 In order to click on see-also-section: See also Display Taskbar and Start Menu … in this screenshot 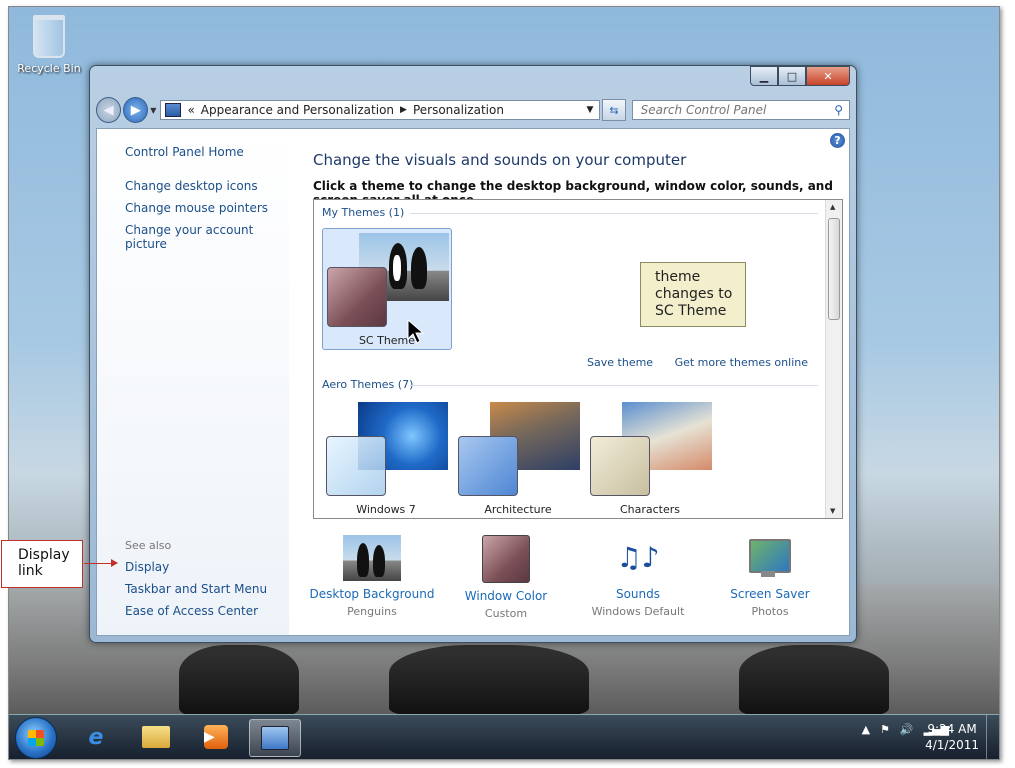, I will do `click(196, 582)`.